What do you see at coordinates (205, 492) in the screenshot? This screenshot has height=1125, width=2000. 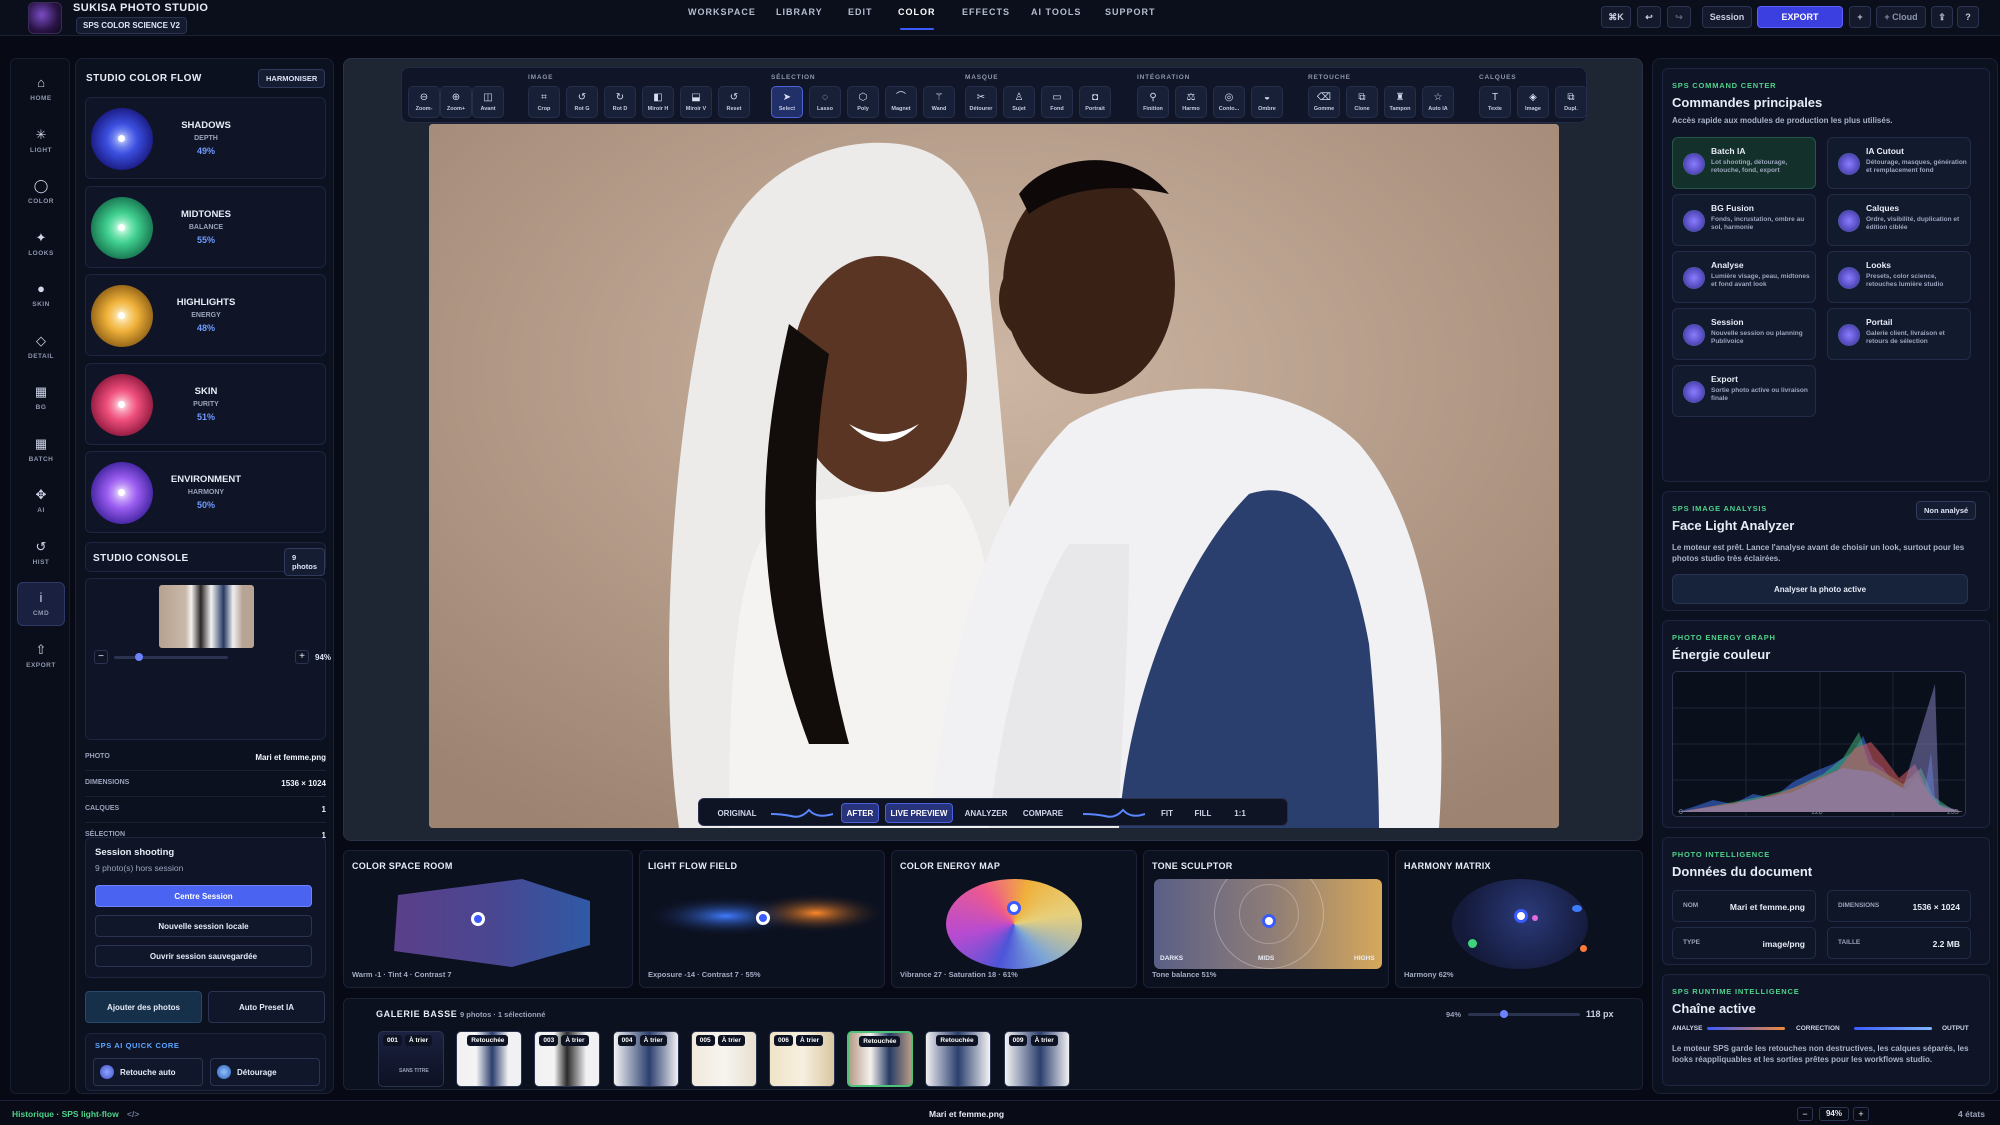 I see `flow-card-environment: ENVIRONMENT HARMONY 50%` at bounding box center [205, 492].